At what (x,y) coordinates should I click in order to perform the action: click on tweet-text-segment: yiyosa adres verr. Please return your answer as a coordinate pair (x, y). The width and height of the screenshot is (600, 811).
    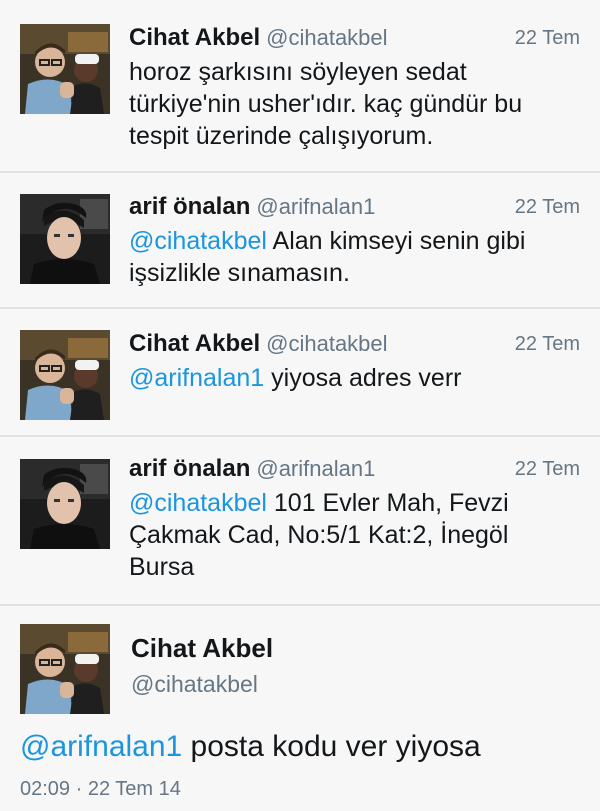
    Looking at the image, I should click on (363, 378).